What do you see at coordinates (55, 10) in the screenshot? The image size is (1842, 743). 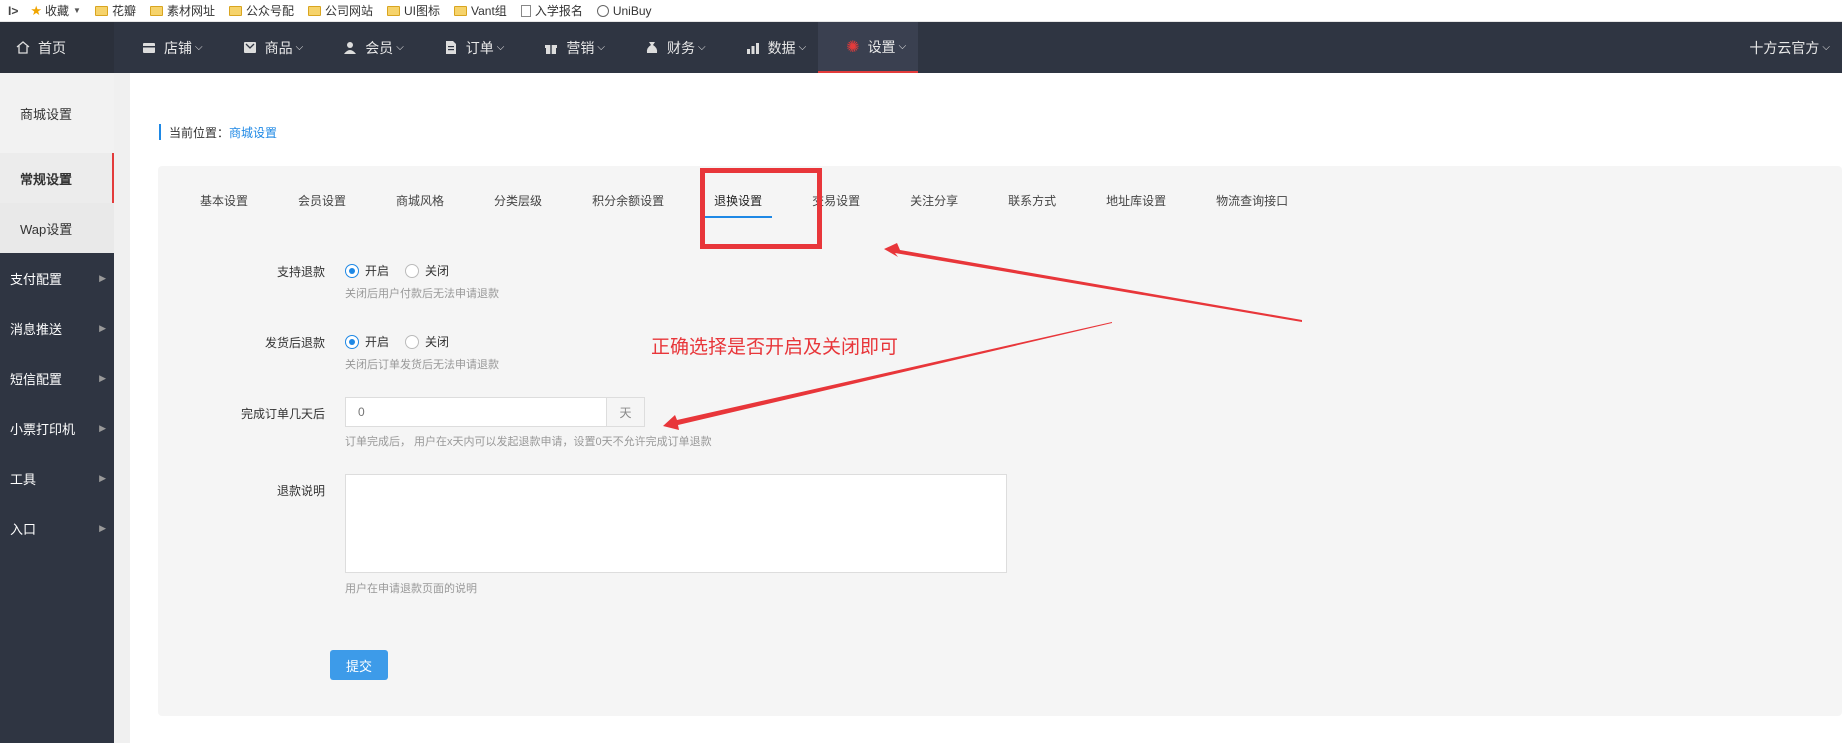 I see `bookmark-favorites: ★ 收藏 ▼` at bounding box center [55, 10].